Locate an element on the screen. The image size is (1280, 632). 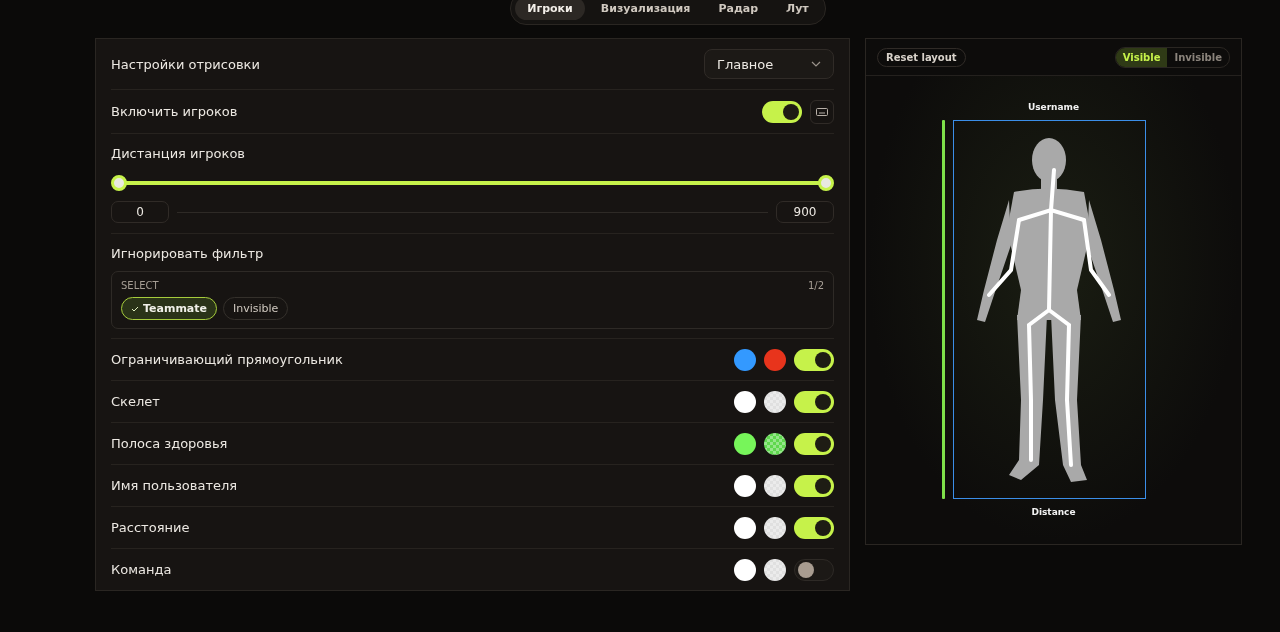
selection-count: 1/2 is located at coordinates (815, 285).